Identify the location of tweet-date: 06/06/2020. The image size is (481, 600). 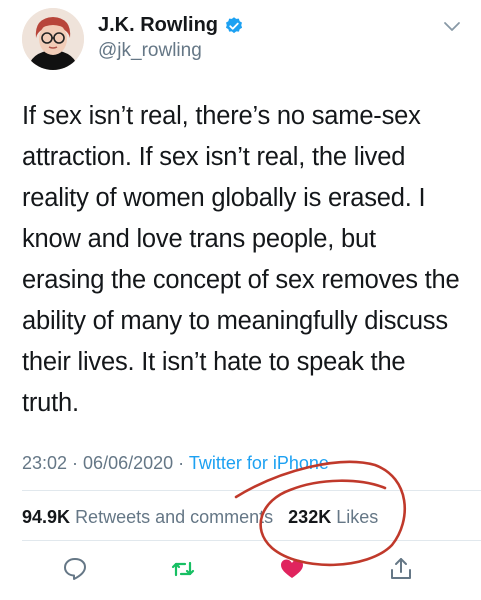
(128, 463).